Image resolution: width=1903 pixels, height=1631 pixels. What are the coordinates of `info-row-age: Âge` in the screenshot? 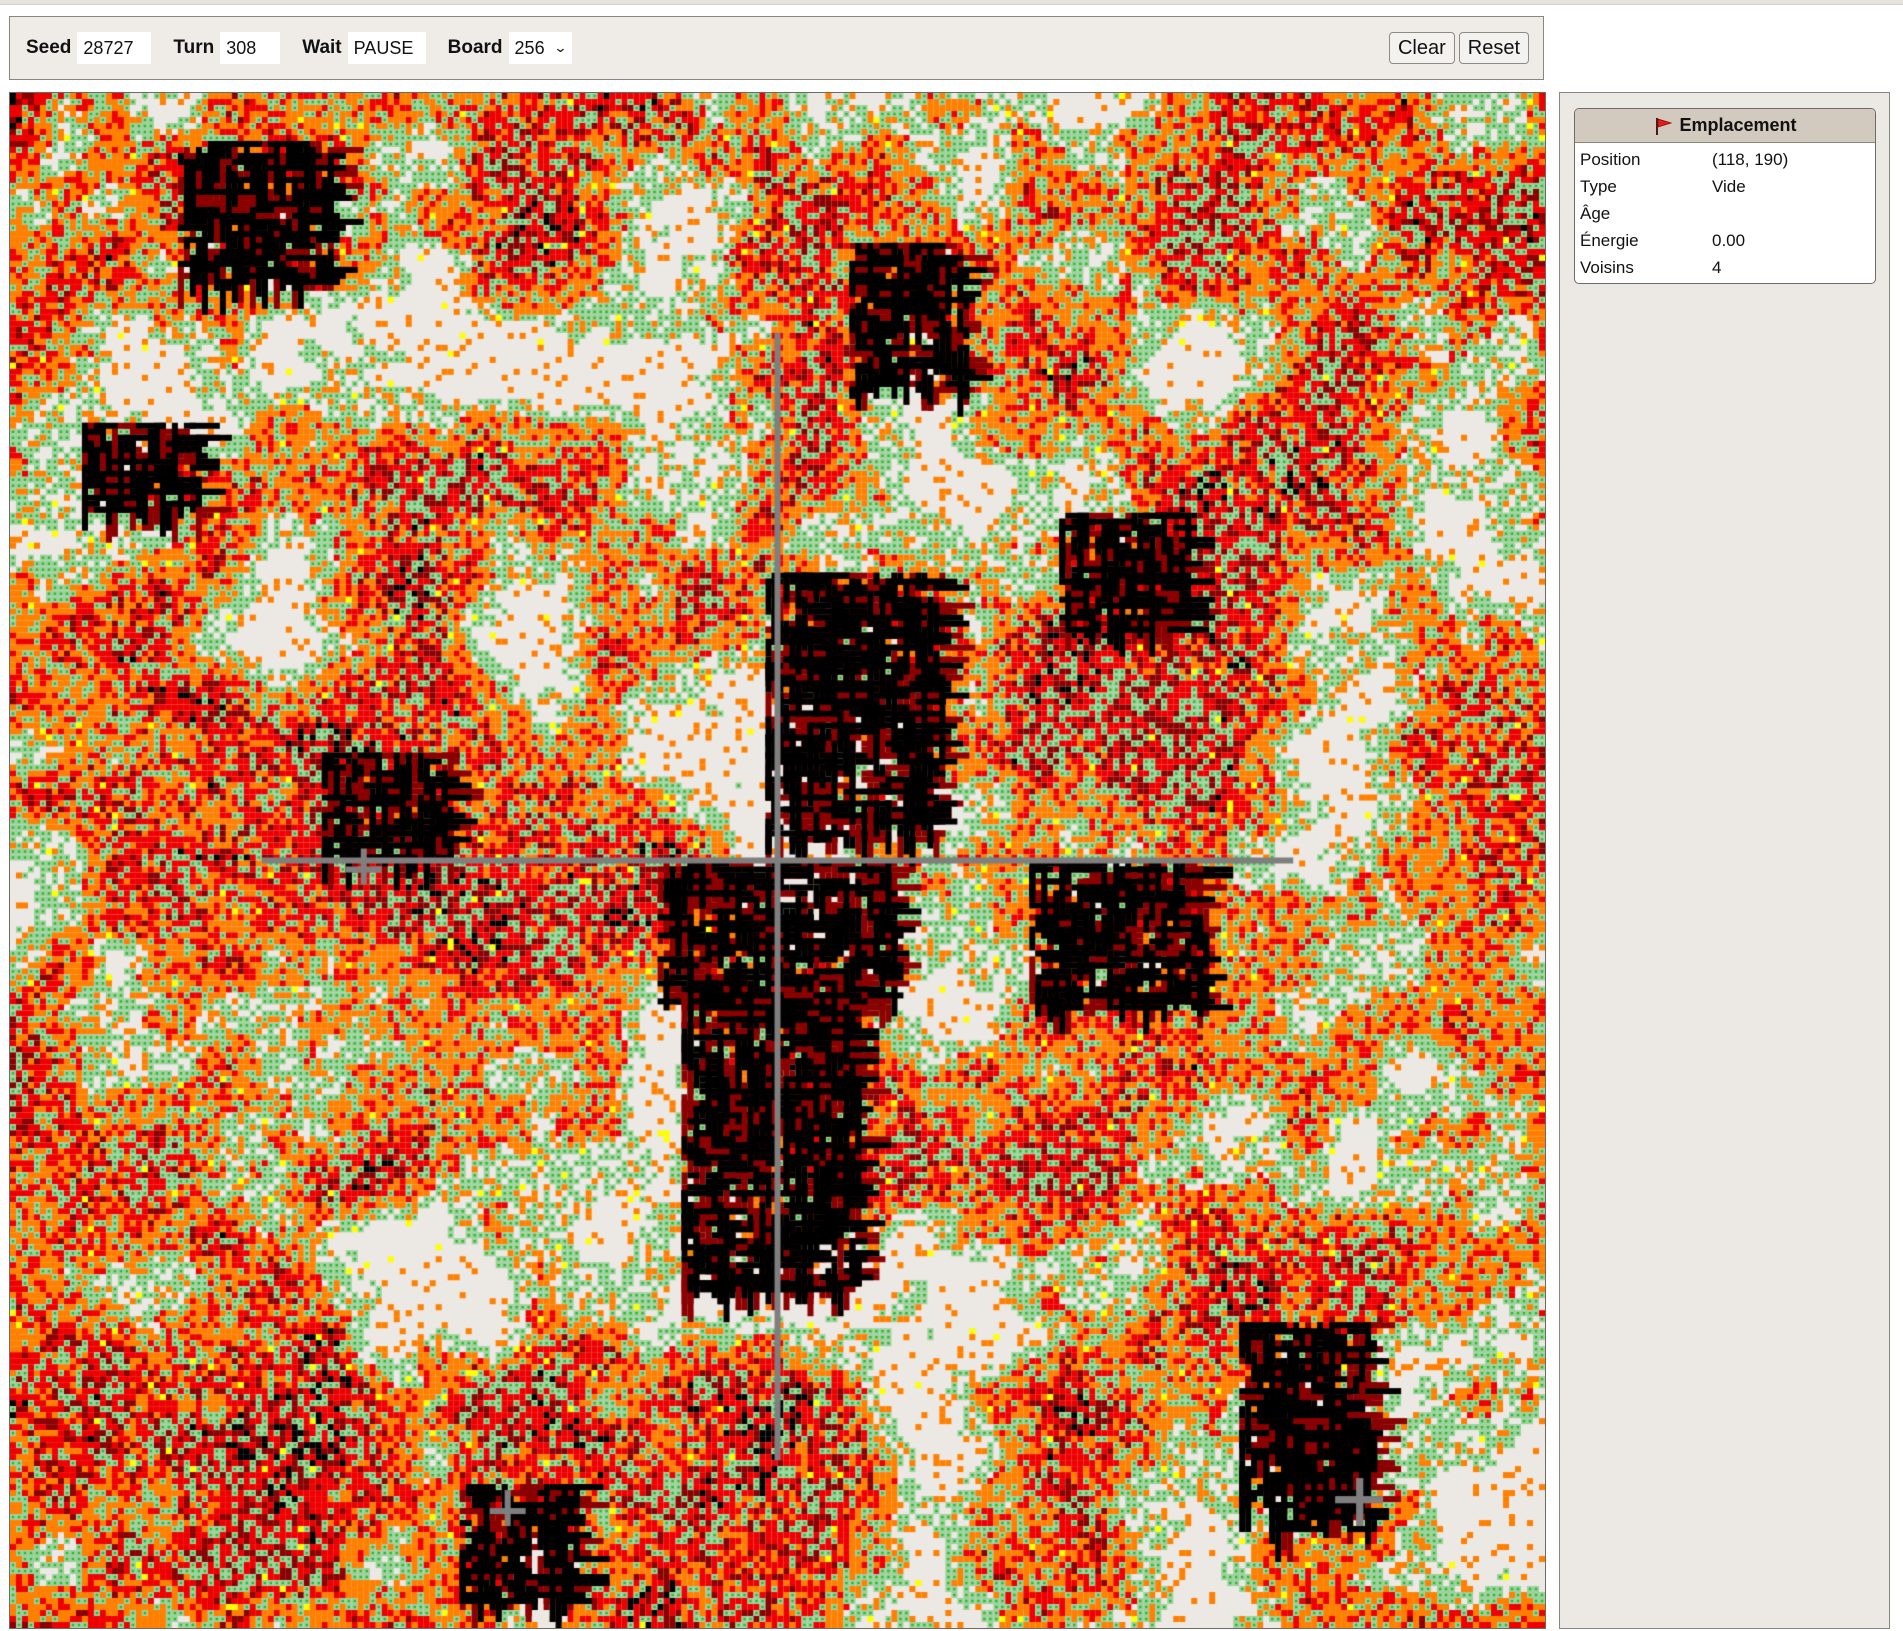 It's located at (1725, 213).